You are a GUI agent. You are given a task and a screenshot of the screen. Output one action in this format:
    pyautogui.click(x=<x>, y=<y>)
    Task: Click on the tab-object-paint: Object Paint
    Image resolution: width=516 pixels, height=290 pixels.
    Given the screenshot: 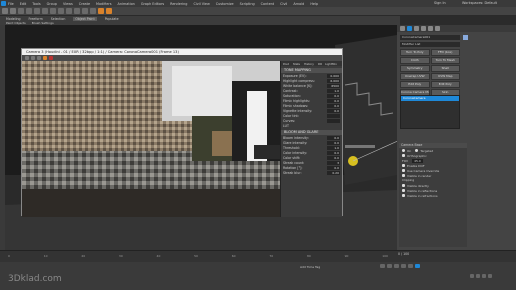 What is the action you would take?
    pyautogui.click(x=85, y=18)
    